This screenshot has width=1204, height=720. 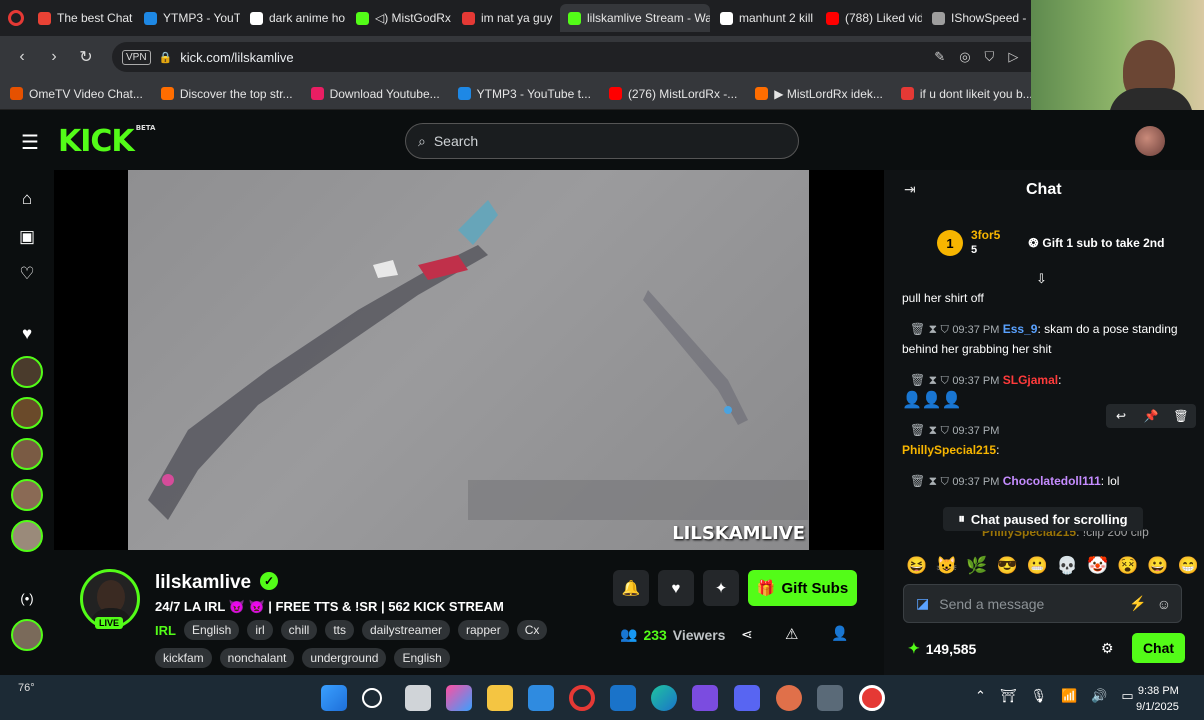 What do you see at coordinates (1127, 696) in the screenshot?
I see `battery-icon: ▭` at bounding box center [1127, 696].